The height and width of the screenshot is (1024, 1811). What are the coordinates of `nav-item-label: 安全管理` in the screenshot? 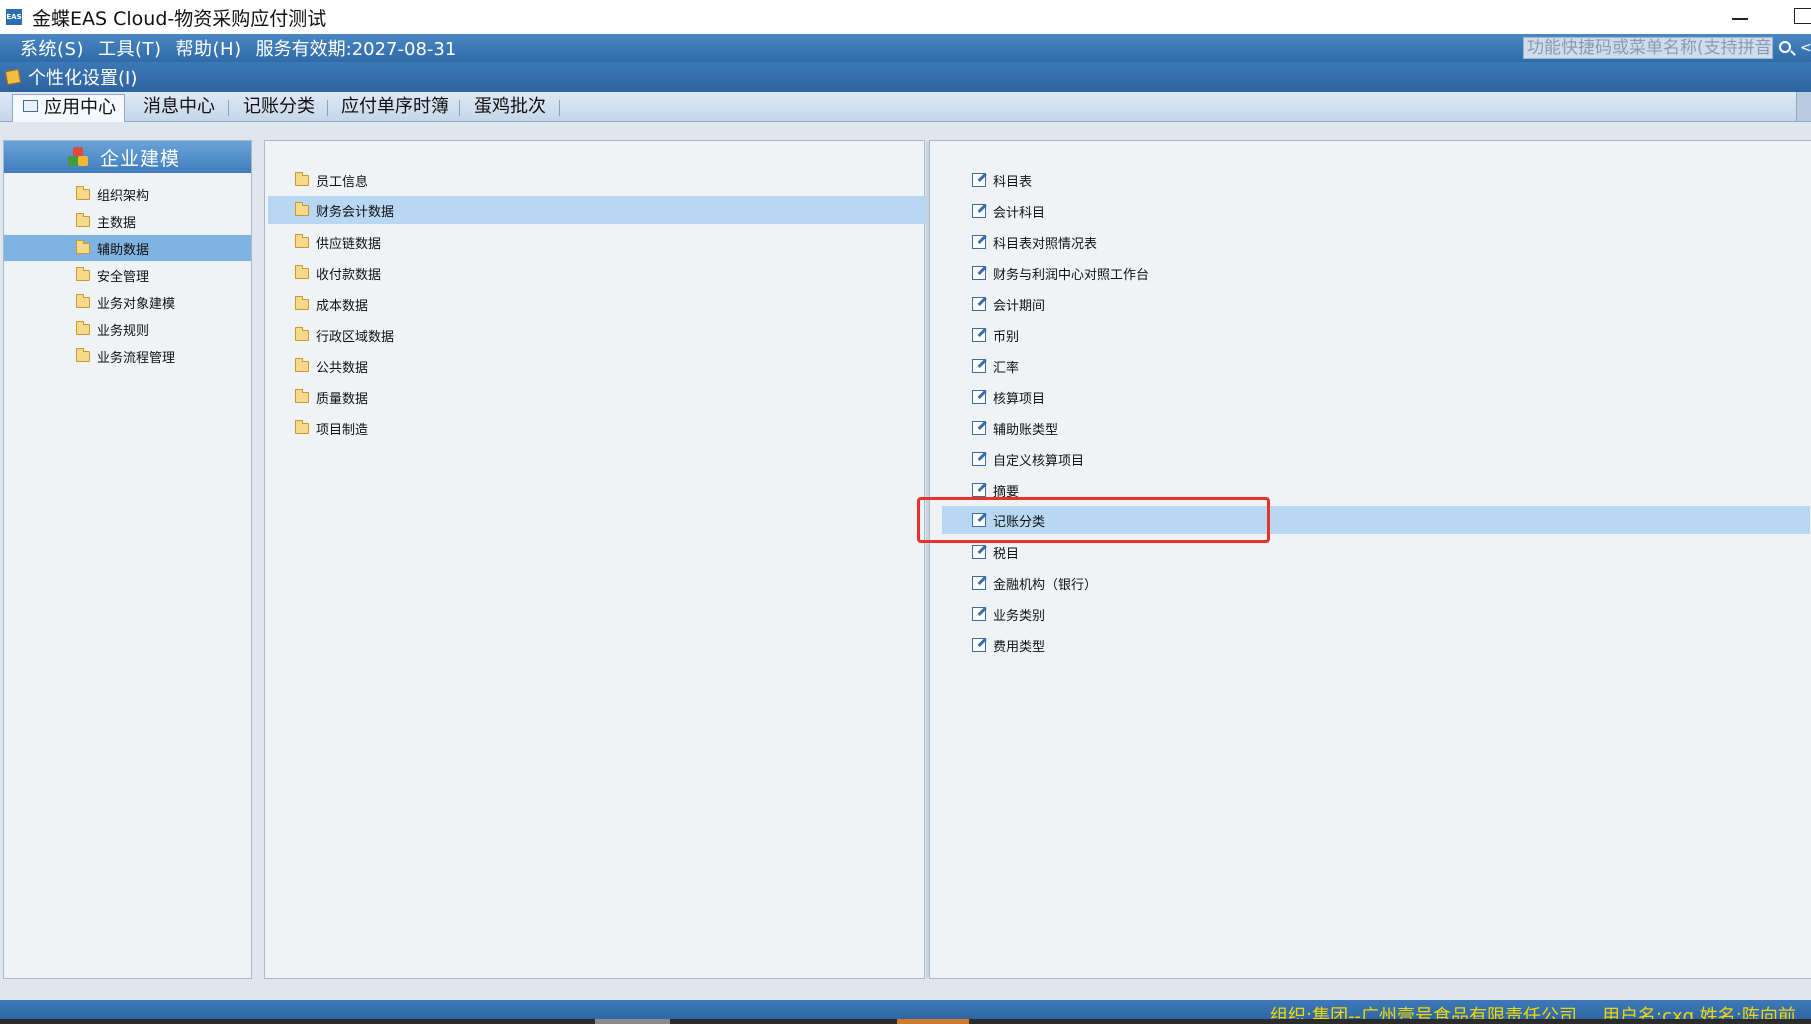 It's located at (123, 277).